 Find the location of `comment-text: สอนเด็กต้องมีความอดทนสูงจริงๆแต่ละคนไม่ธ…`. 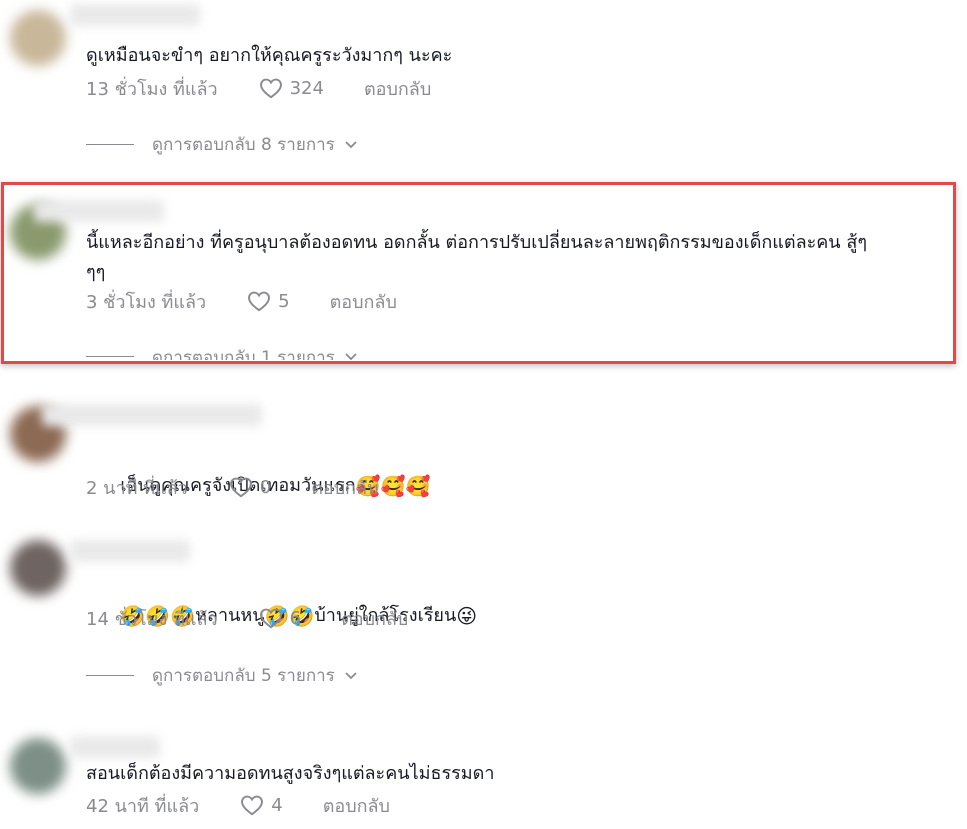

comment-text: สอนเด็กต้องมีความอดทนสูงจริงๆแต่ละคนไม่ธ… is located at coordinates (290, 773).